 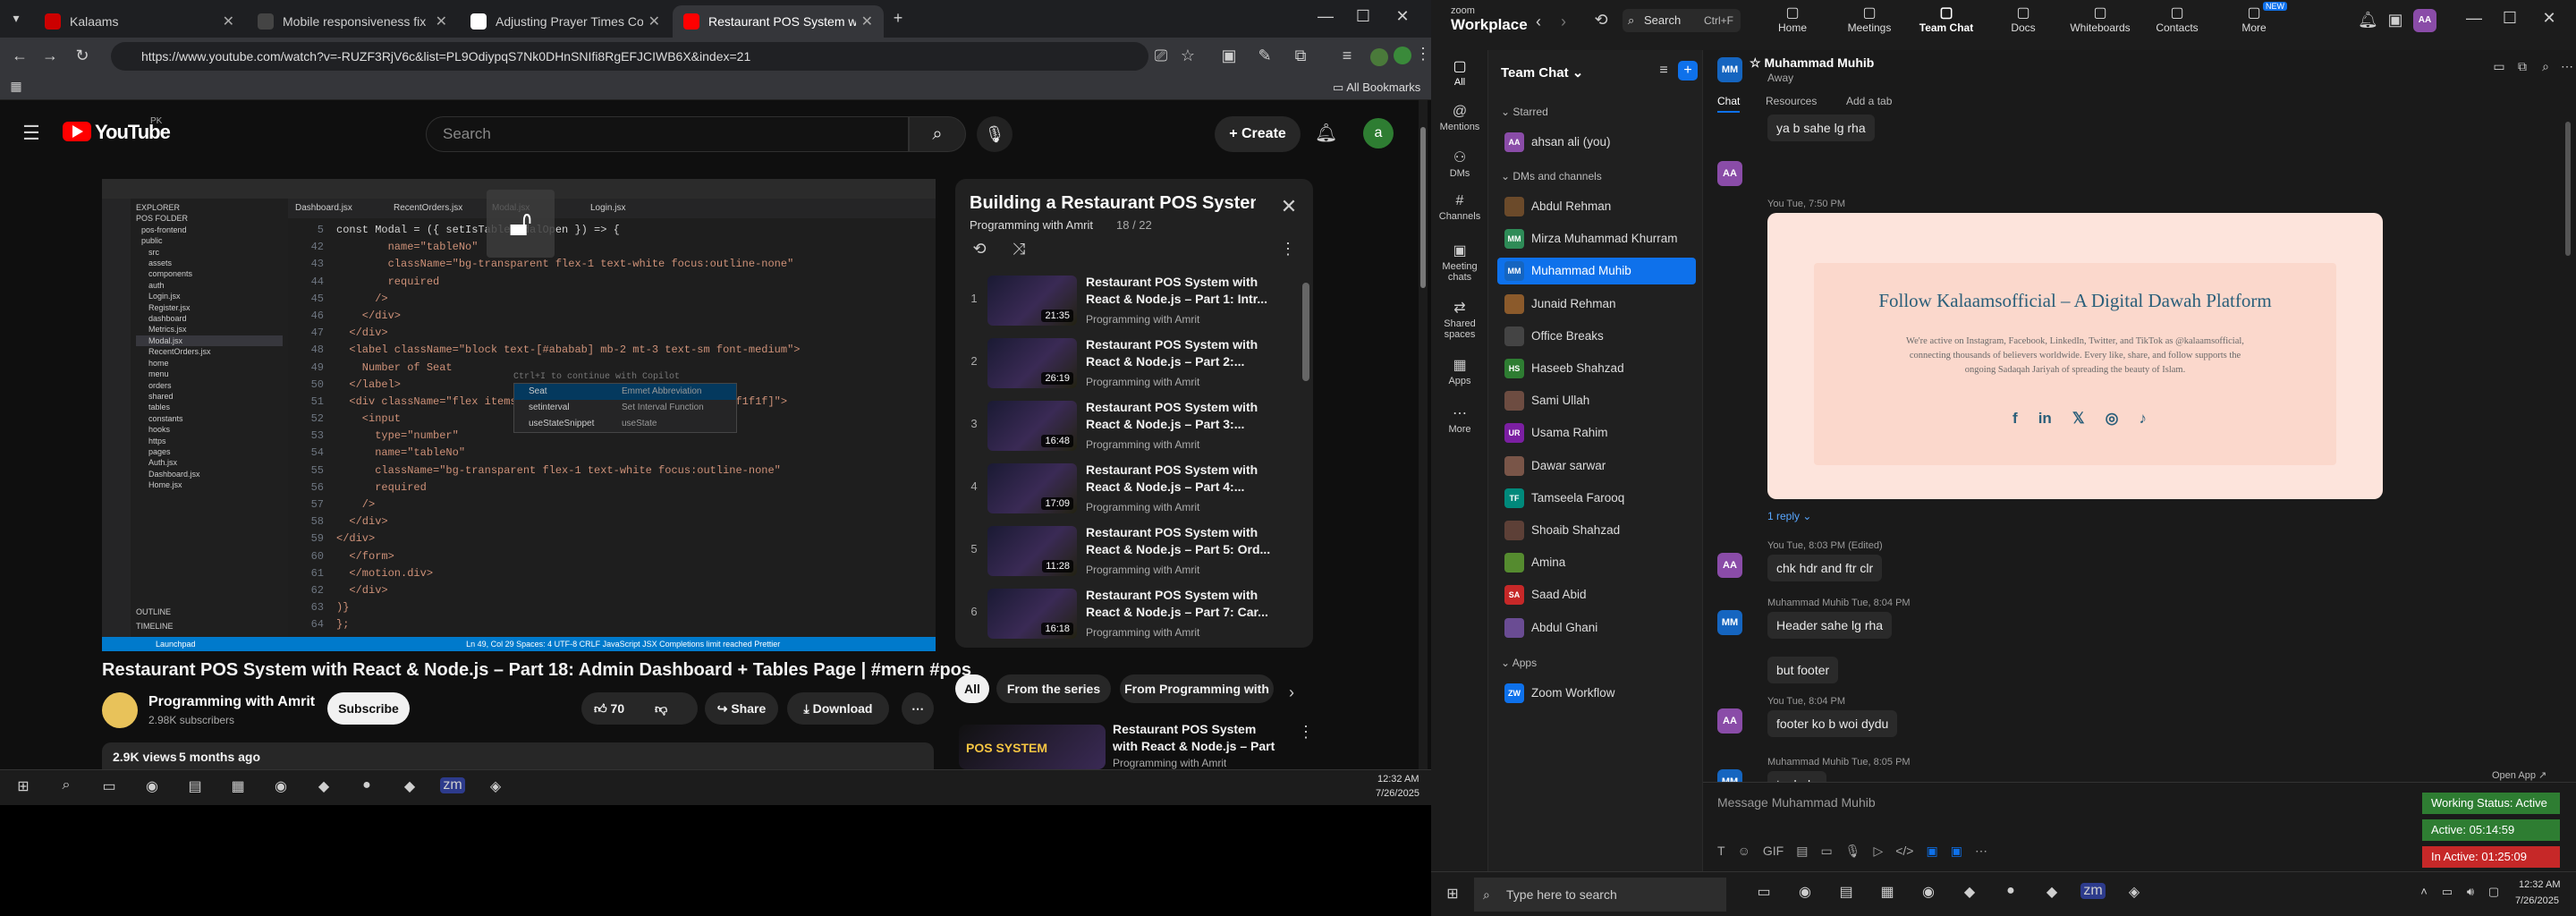 I want to click on edge-icon: ◉, so click(x=1805, y=892).